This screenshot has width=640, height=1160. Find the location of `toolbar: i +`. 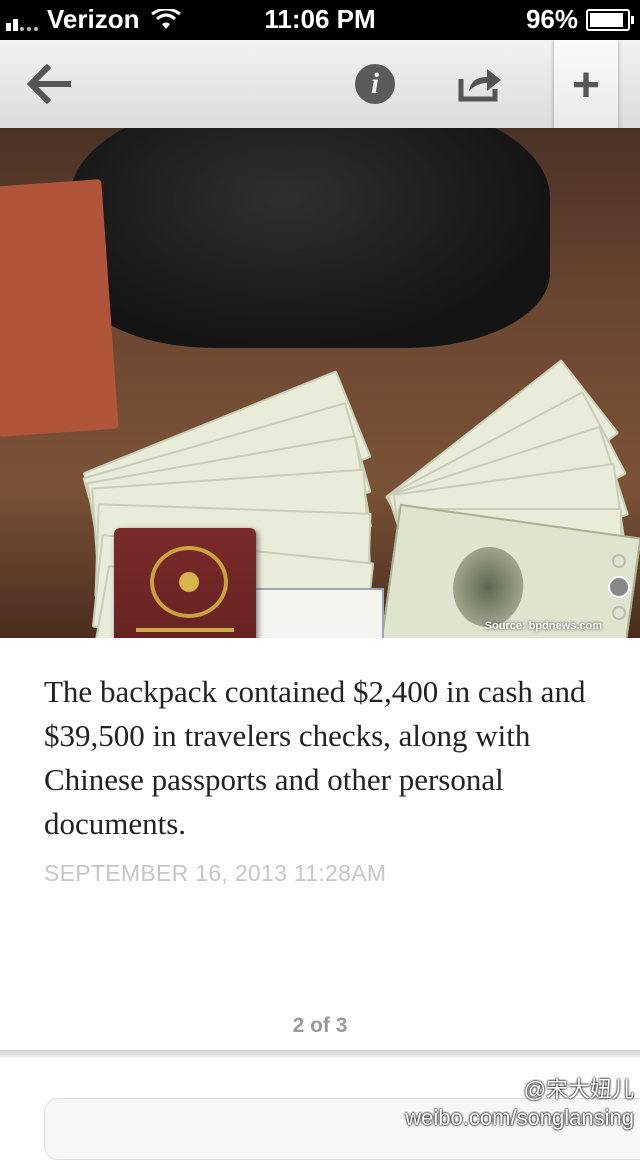

toolbar: i + is located at coordinates (320, 92).